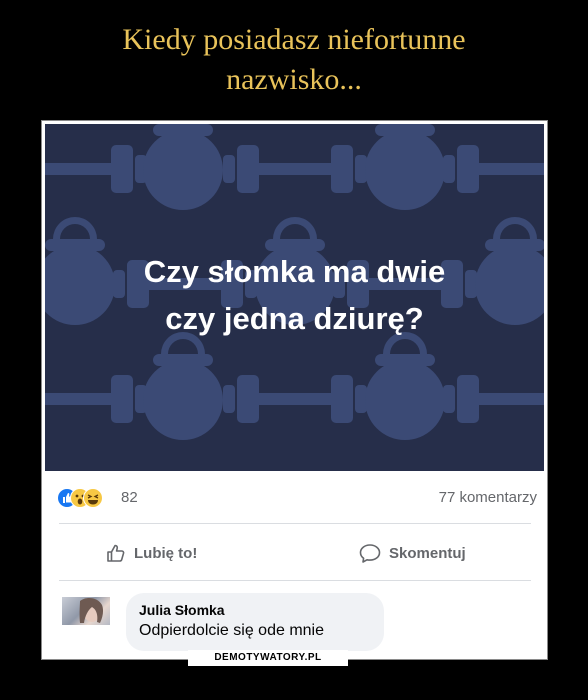 Image resolution: width=588 pixels, height=700 pixels. What do you see at coordinates (294, 39) in the screenshot?
I see `meme-title-line-1: Kiedy posiadasz niefortunne` at bounding box center [294, 39].